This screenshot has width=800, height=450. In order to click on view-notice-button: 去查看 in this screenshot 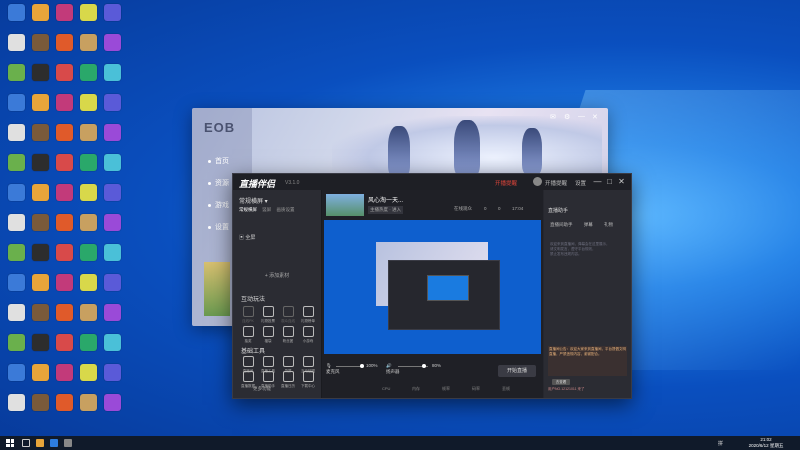, I will do `click(561, 382)`.